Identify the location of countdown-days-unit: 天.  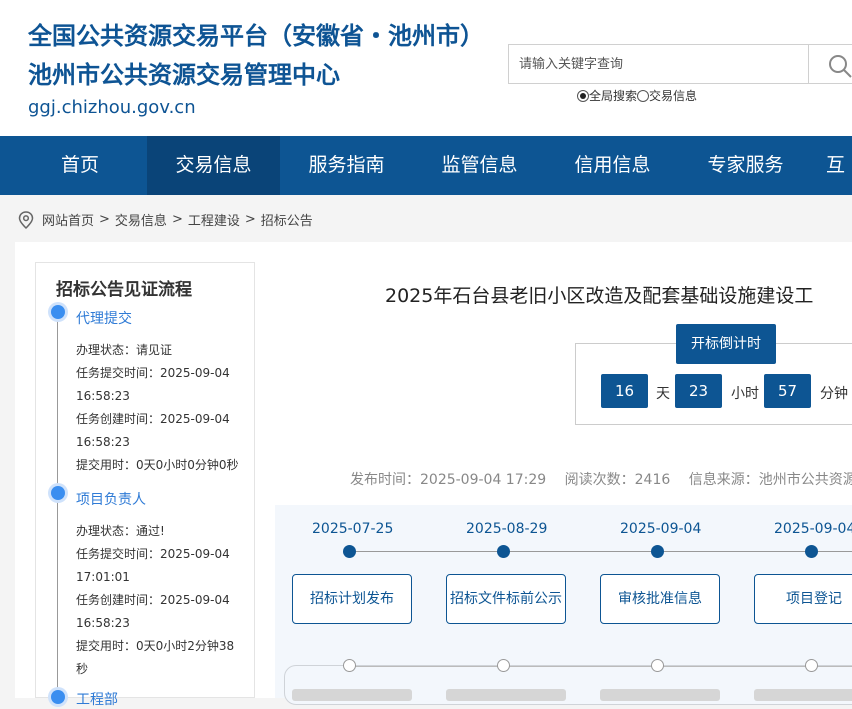
(663, 394).